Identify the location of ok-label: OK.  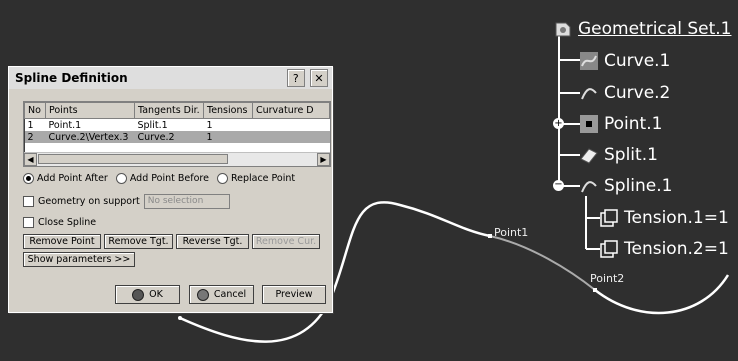
(156, 294).